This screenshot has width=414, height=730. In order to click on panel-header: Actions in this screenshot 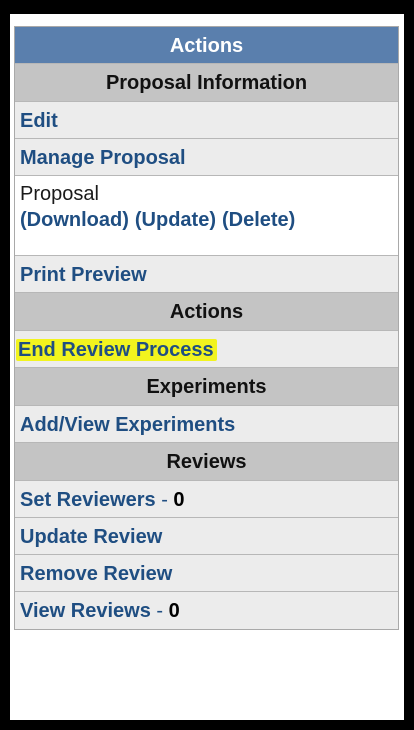, I will do `click(206, 45)`.